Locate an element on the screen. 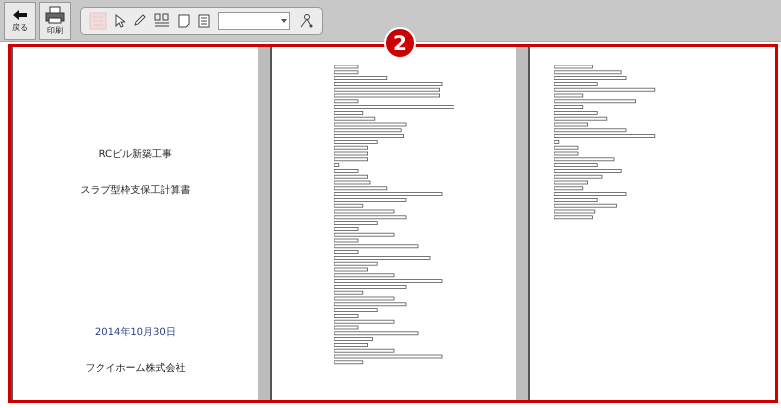  company-name: フクイホーム株式会社 is located at coordinates (135, 368).